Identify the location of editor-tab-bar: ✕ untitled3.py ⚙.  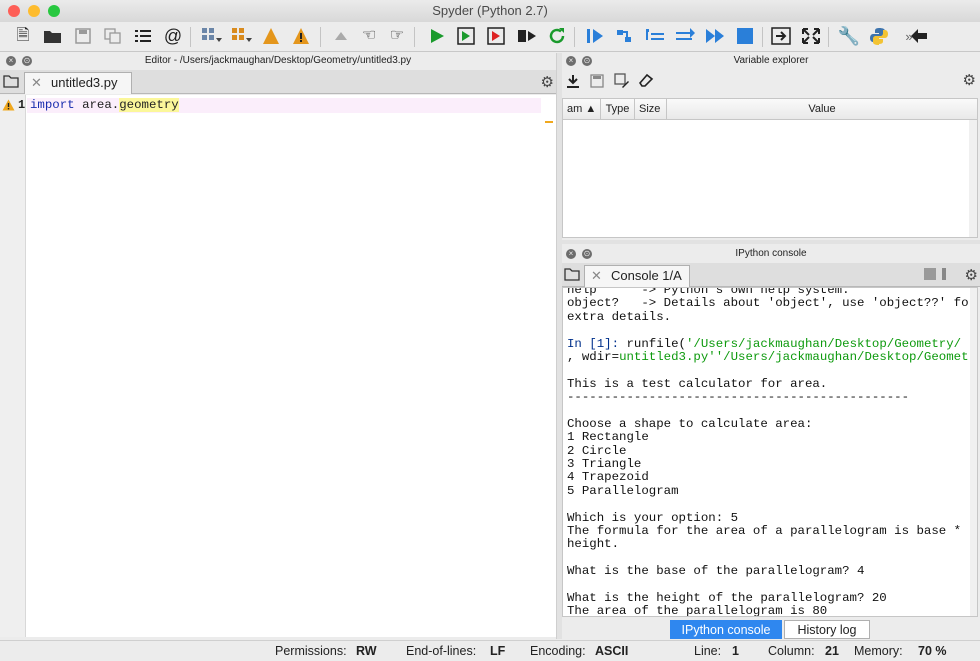
(278, 82).